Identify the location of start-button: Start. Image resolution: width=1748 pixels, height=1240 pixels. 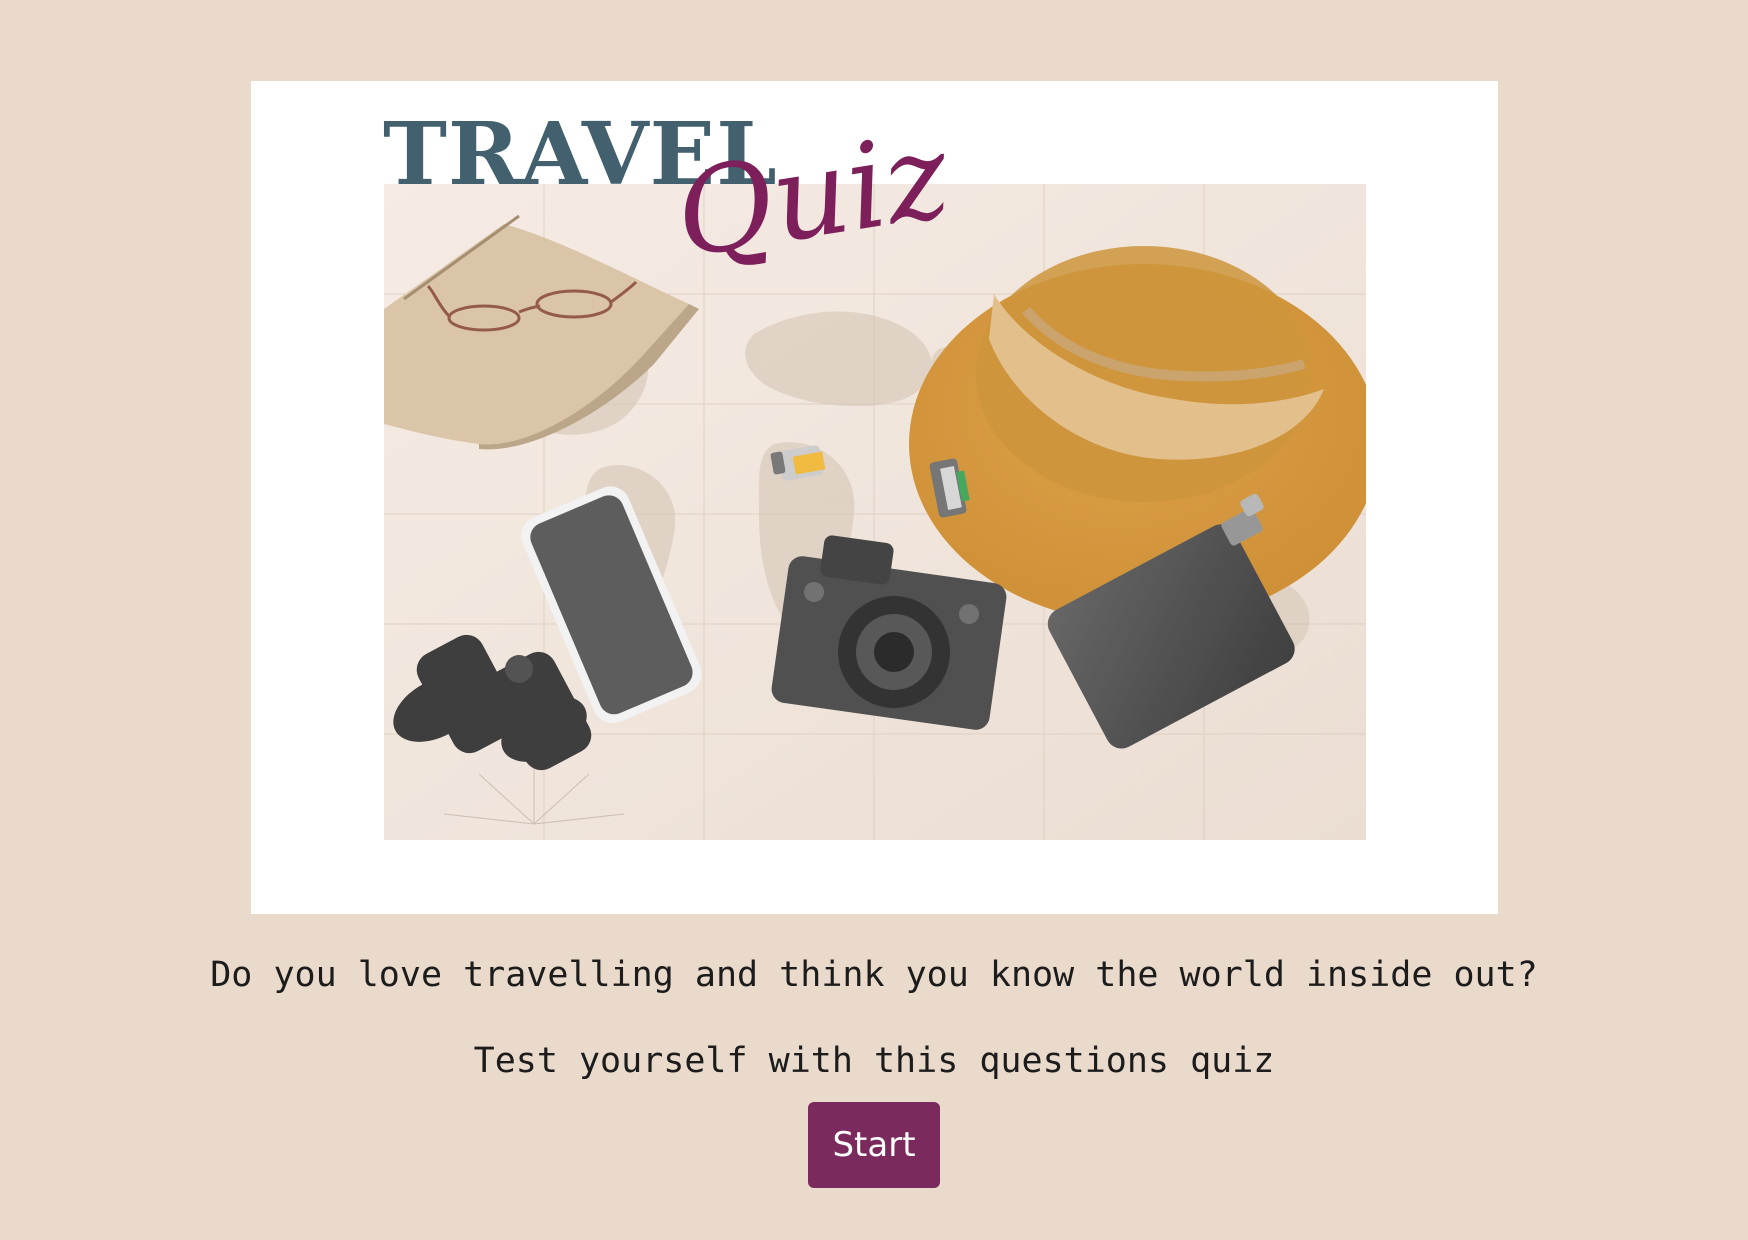
(874, 1145).